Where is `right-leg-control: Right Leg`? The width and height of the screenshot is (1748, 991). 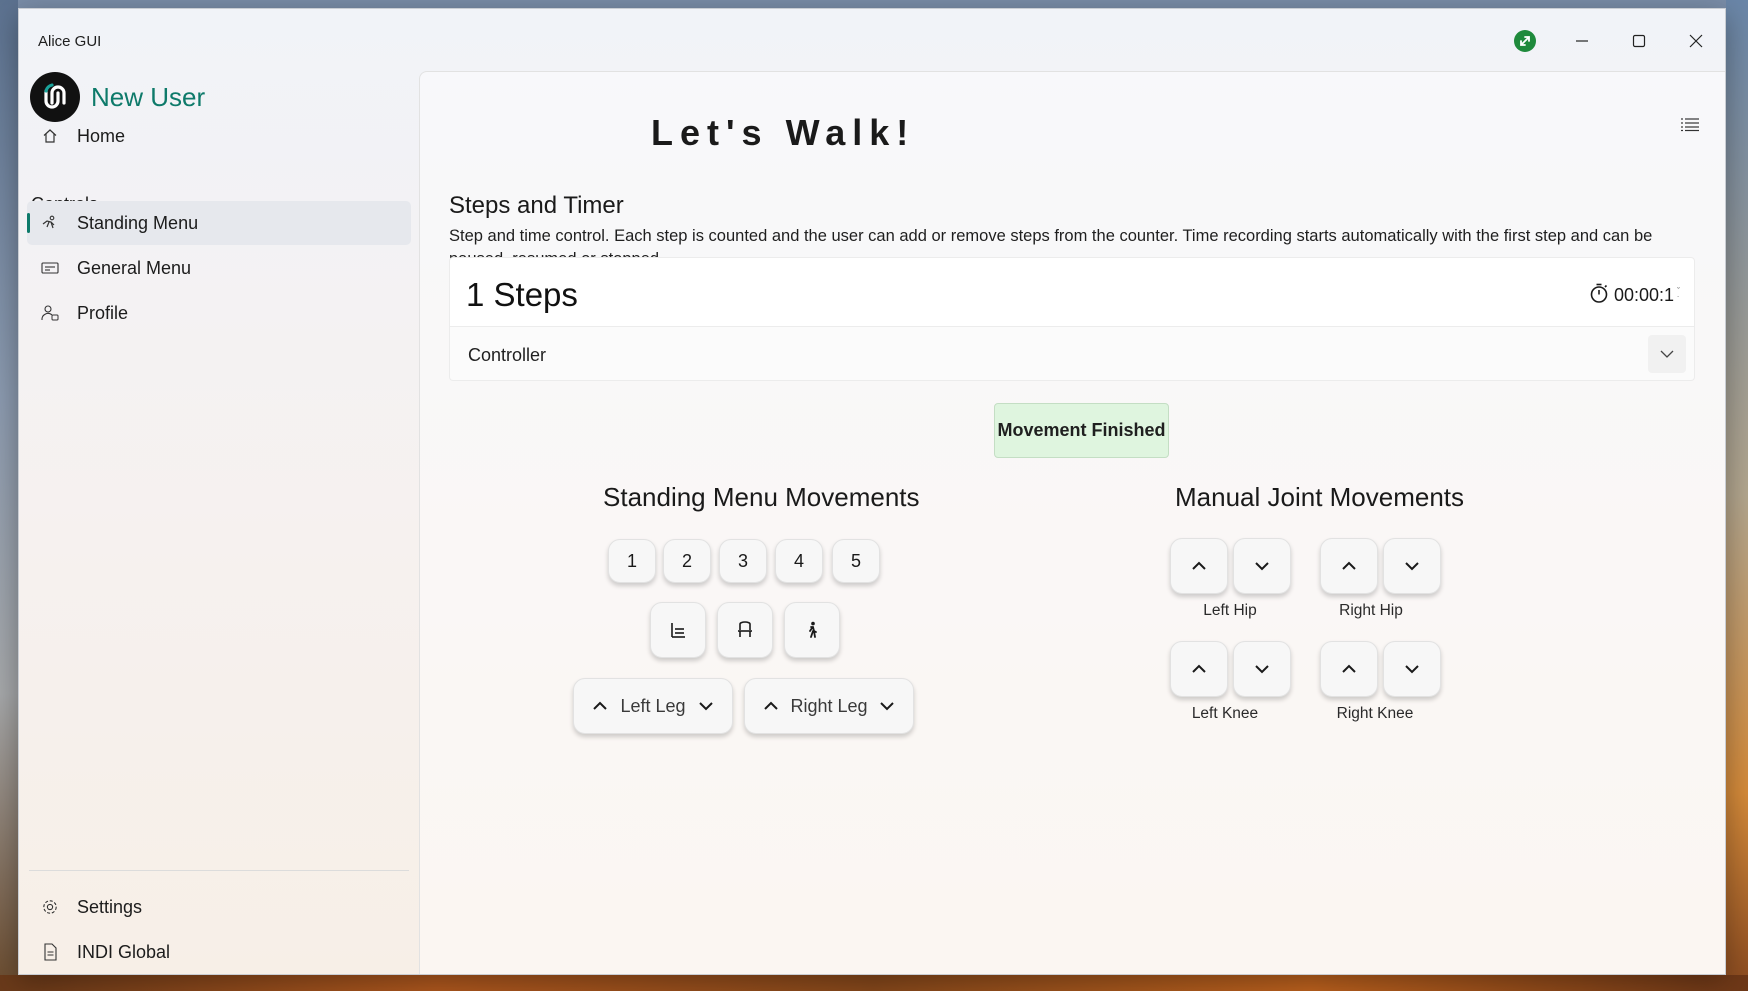 right-leg-control: Right Leg is located at coordinates (829, 706).